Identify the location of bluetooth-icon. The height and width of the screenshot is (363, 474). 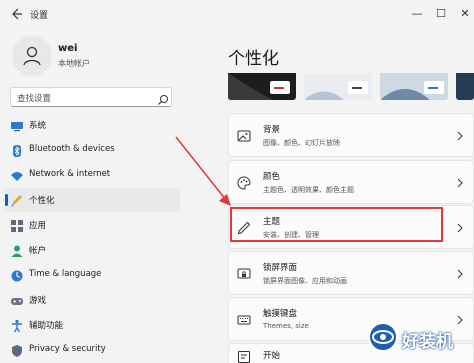
(17, 150).